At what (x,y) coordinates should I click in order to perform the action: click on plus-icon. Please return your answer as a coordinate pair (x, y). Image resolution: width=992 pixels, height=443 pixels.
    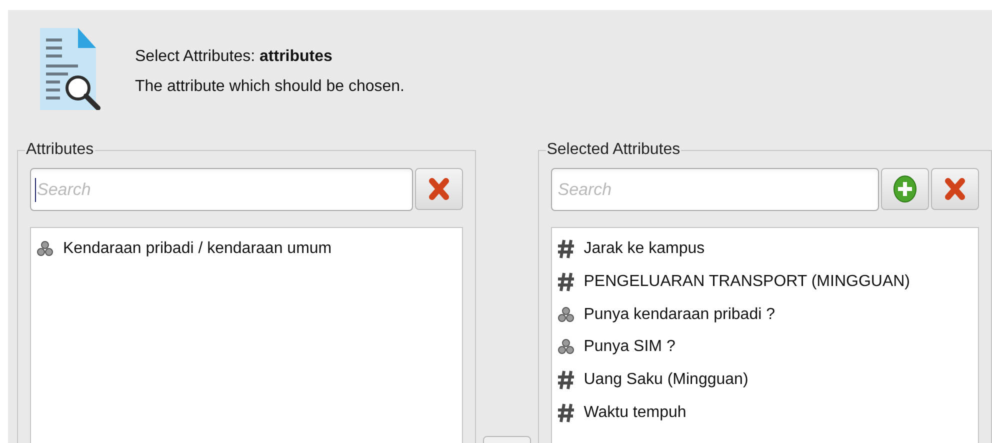
    Looking at the image, I should click on (905, 189).